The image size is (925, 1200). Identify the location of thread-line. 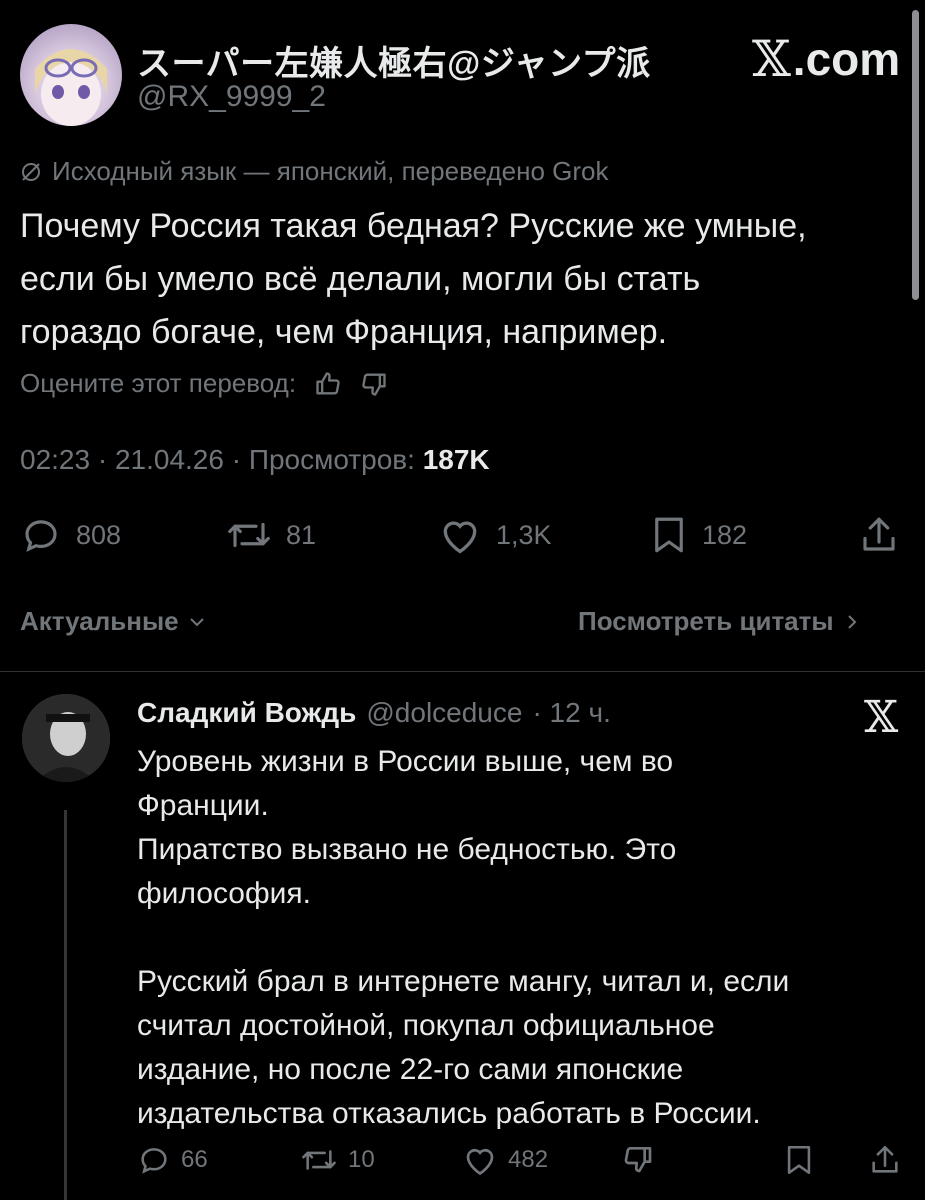
(65, 1005).